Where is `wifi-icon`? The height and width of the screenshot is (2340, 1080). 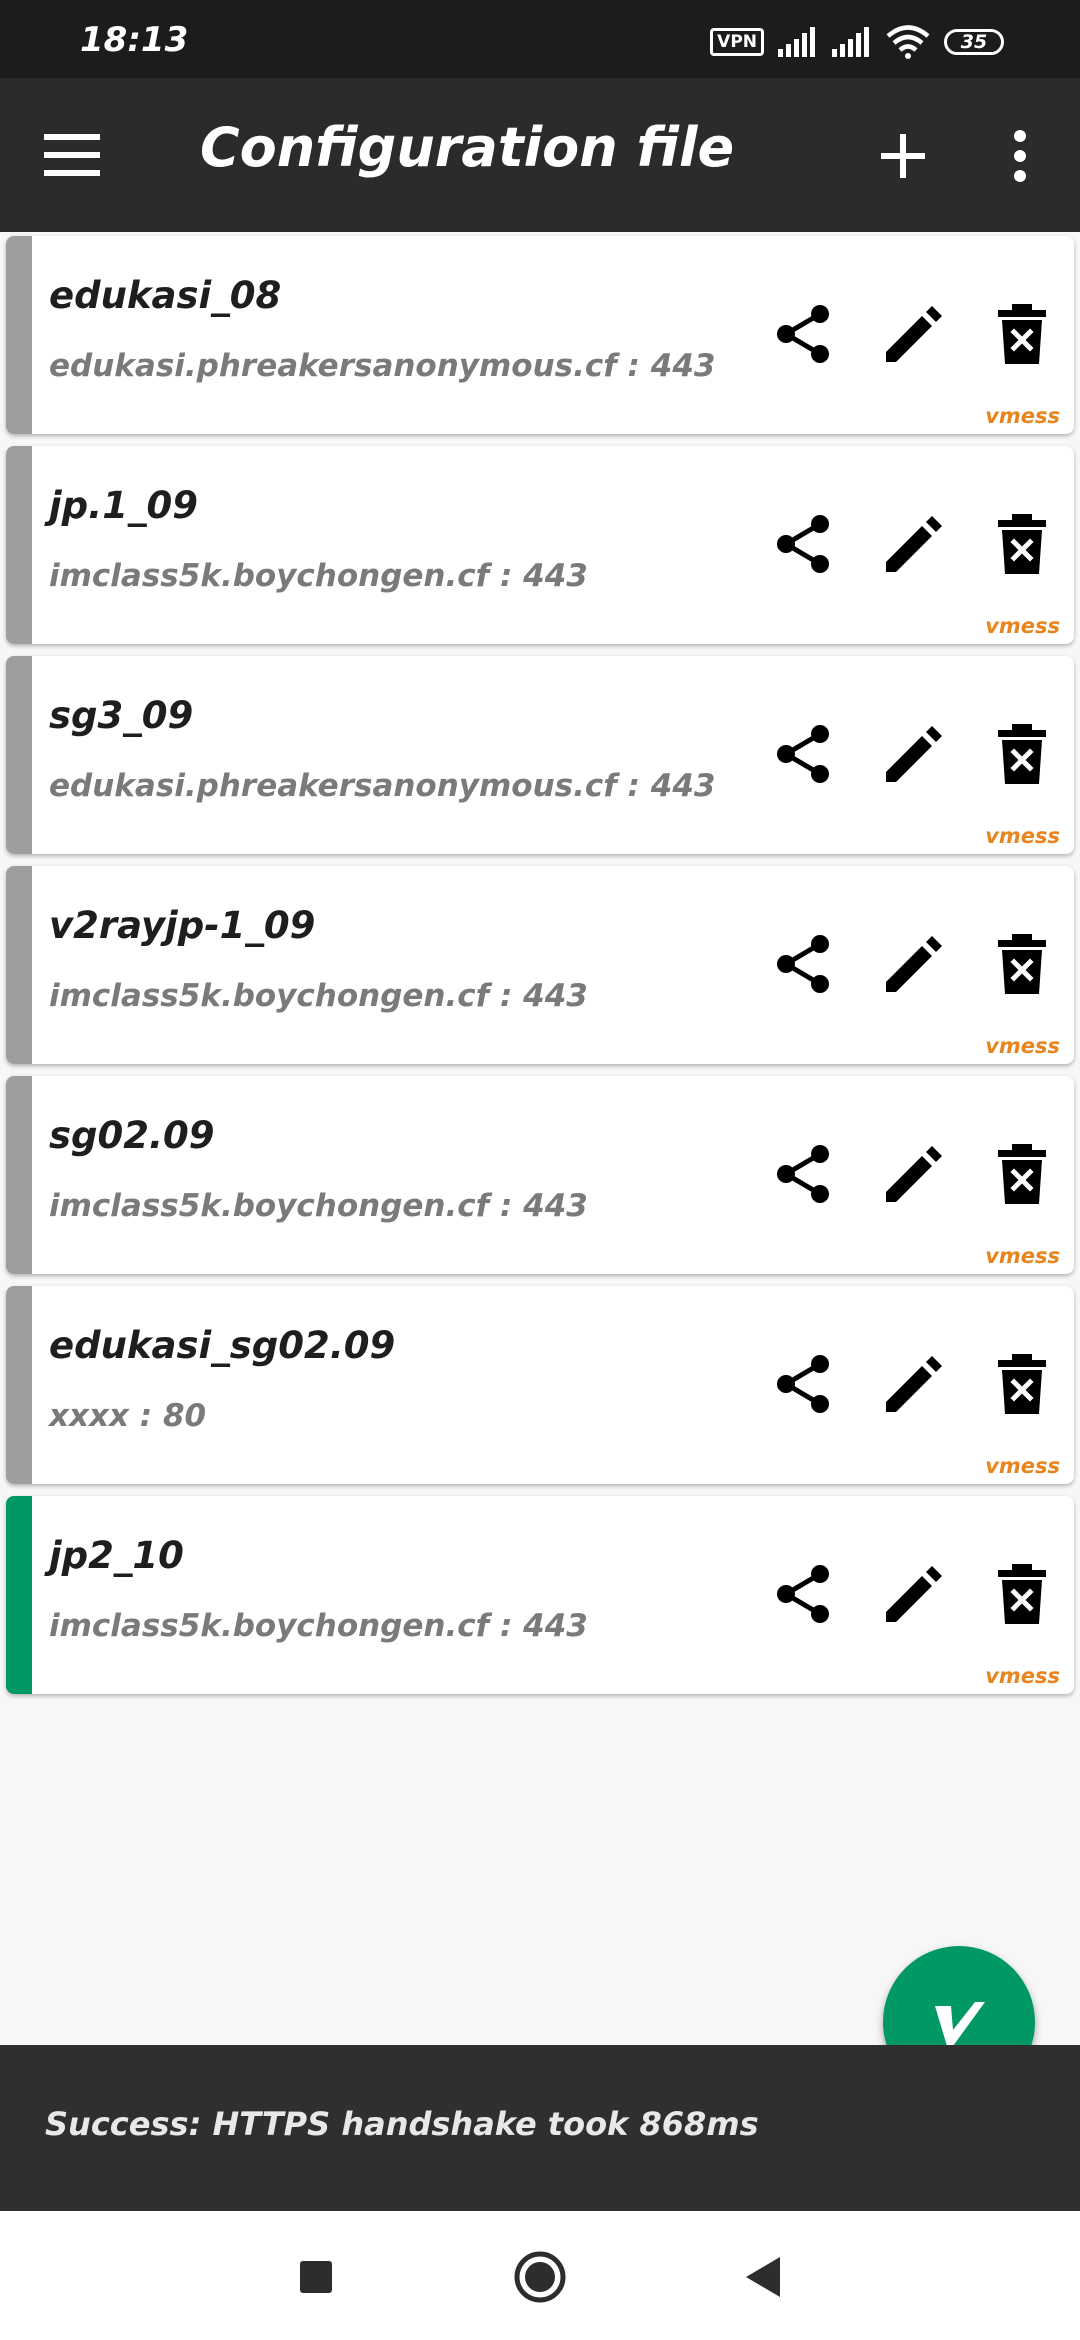
wifi-icon is located at coordinates (908, 42).